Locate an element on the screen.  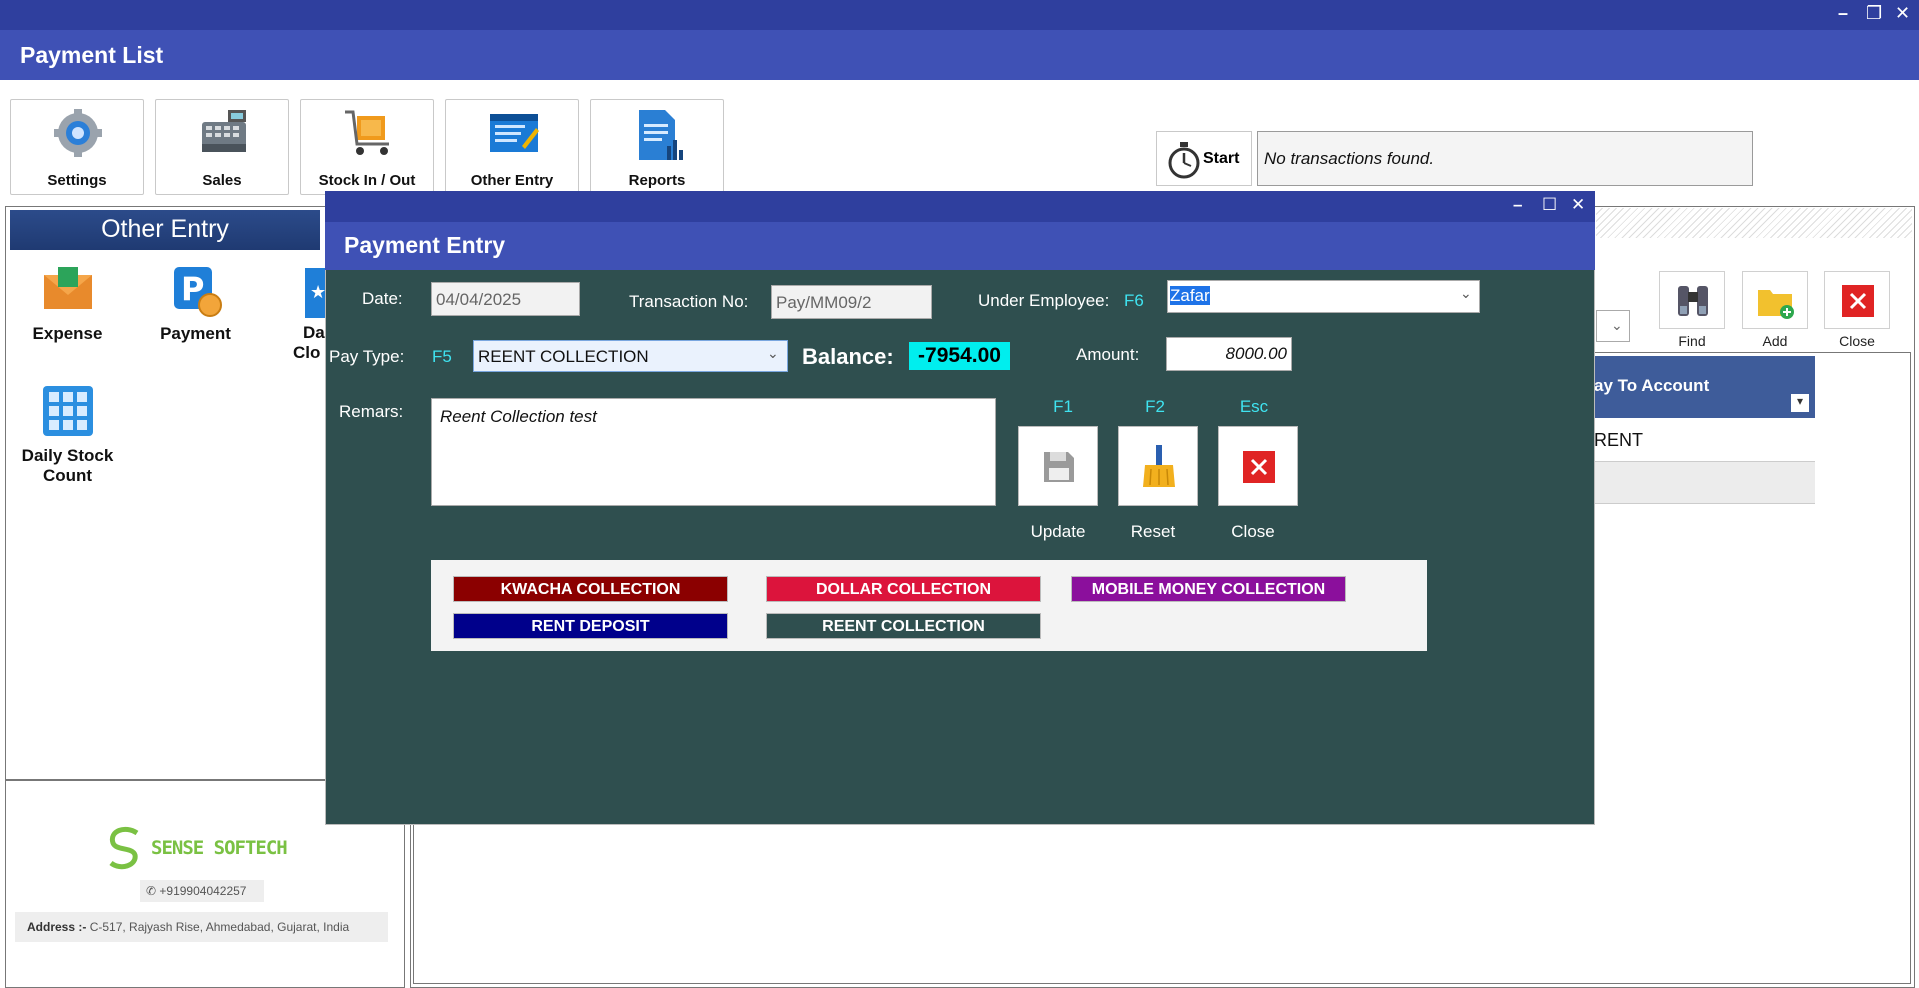
table-row: RENT is located at coordinates (1702, 440).